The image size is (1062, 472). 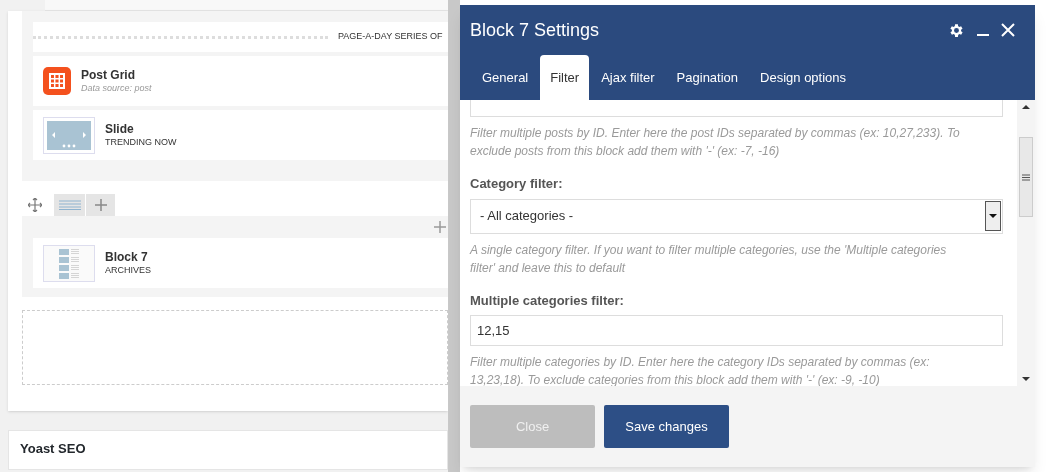 What do you see at coordinates (240, 263) in the screenshot?
I see `element-card: Block 7 ARCHIVES` at bounding box center [240, 263].